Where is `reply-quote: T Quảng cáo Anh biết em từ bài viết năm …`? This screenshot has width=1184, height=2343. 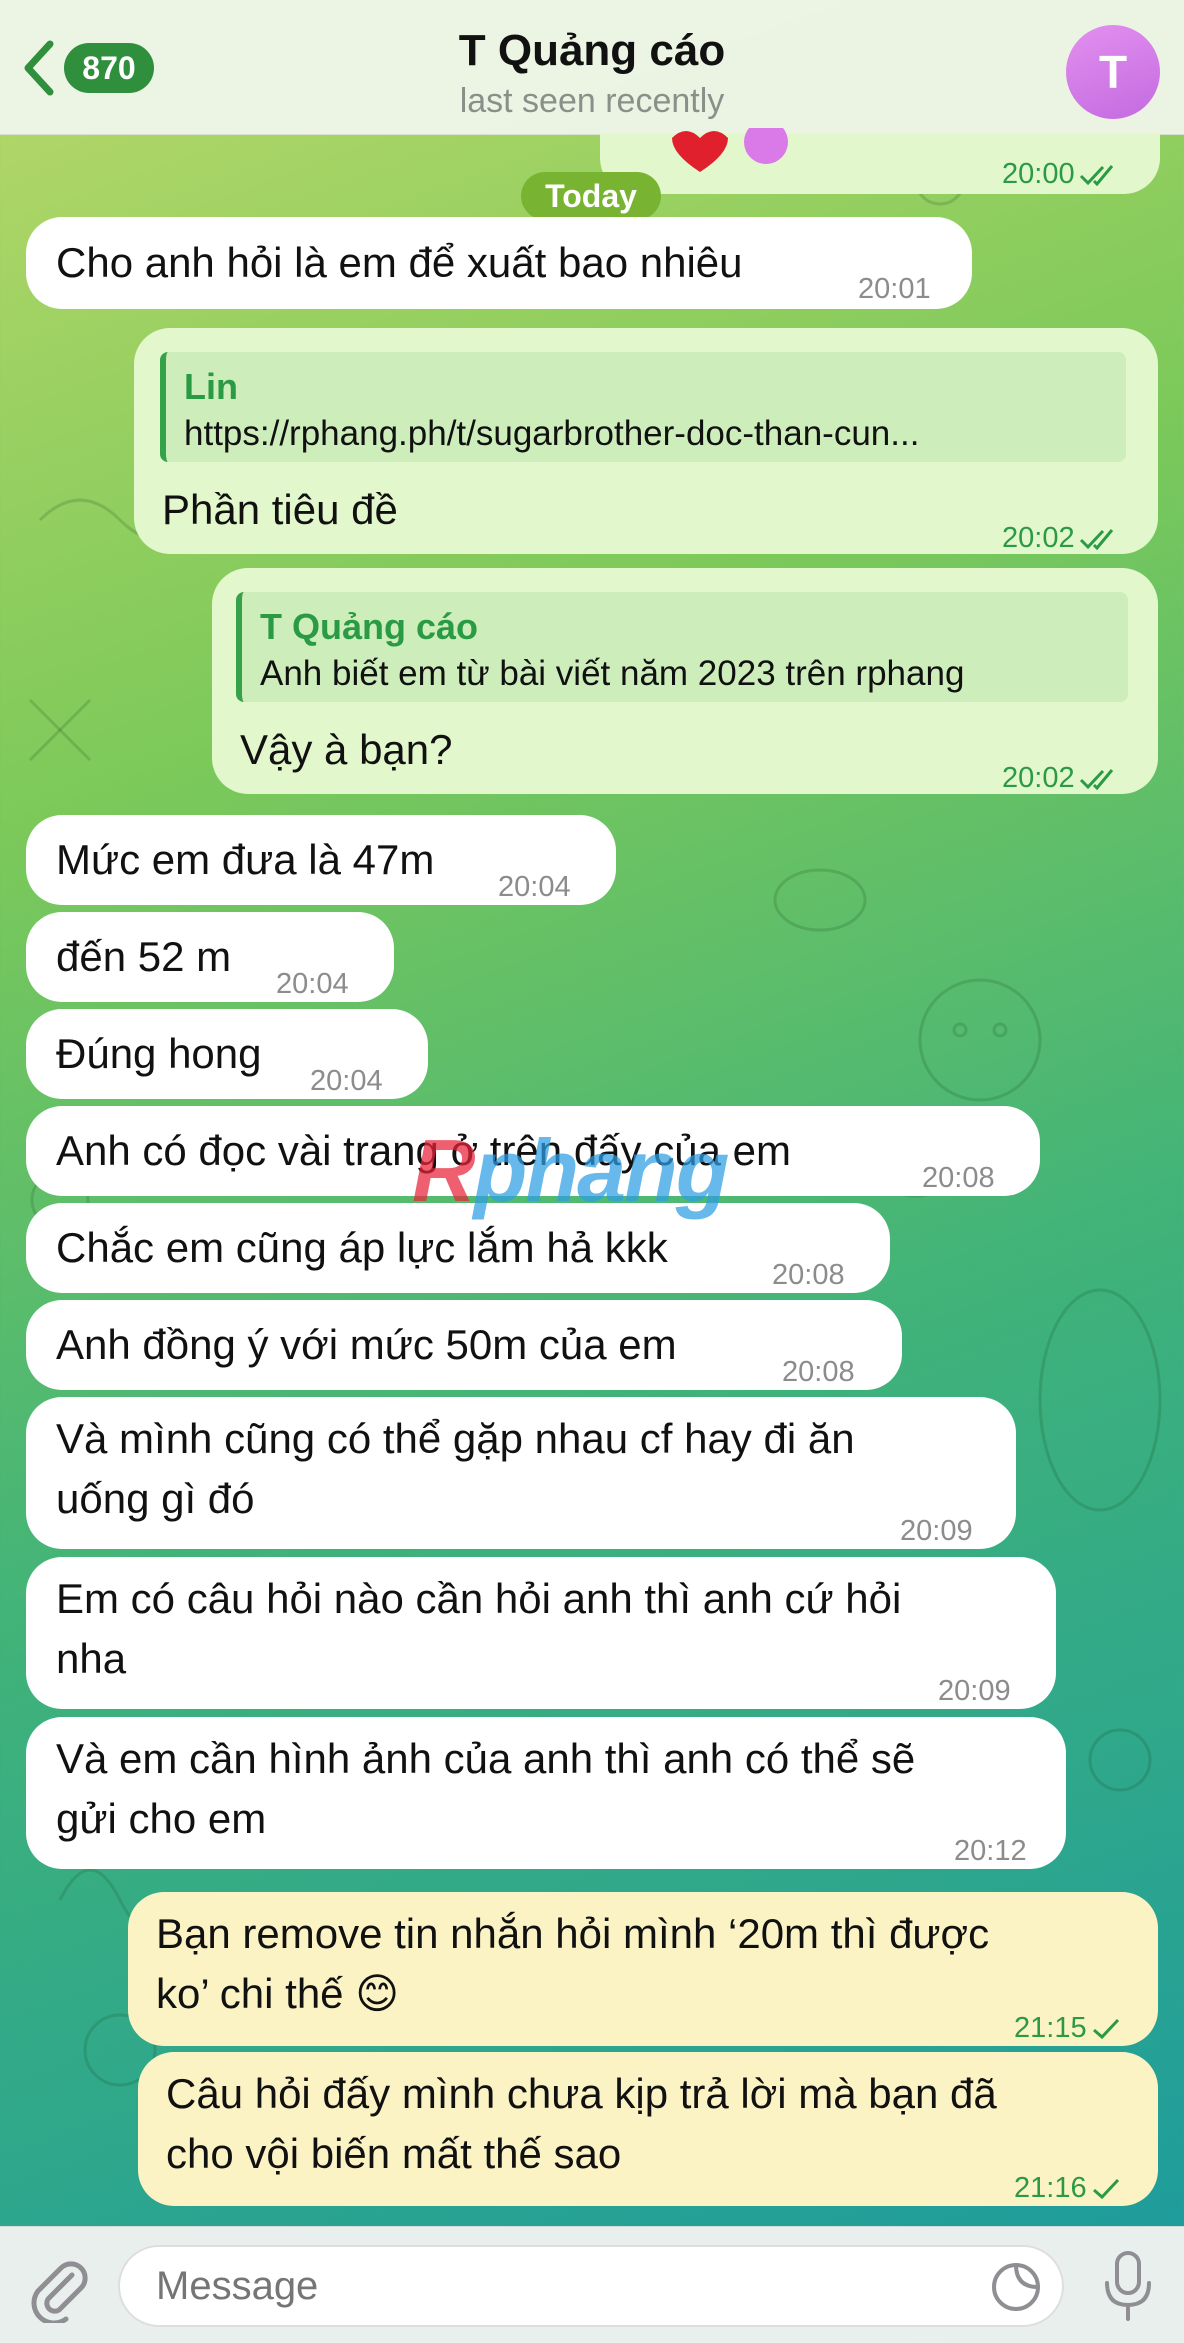
reply-quote: T Quảng cáo Anh biết em từ bài viết năm … is located at coordinates (682, 647).